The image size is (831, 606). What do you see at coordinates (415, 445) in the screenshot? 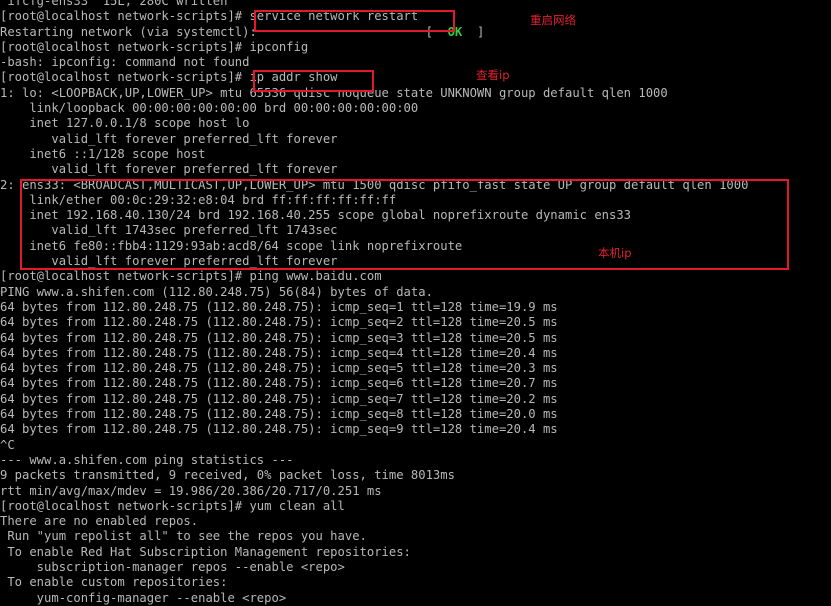
I see `terminal-line: ^C` at bounding box center [415, 445].